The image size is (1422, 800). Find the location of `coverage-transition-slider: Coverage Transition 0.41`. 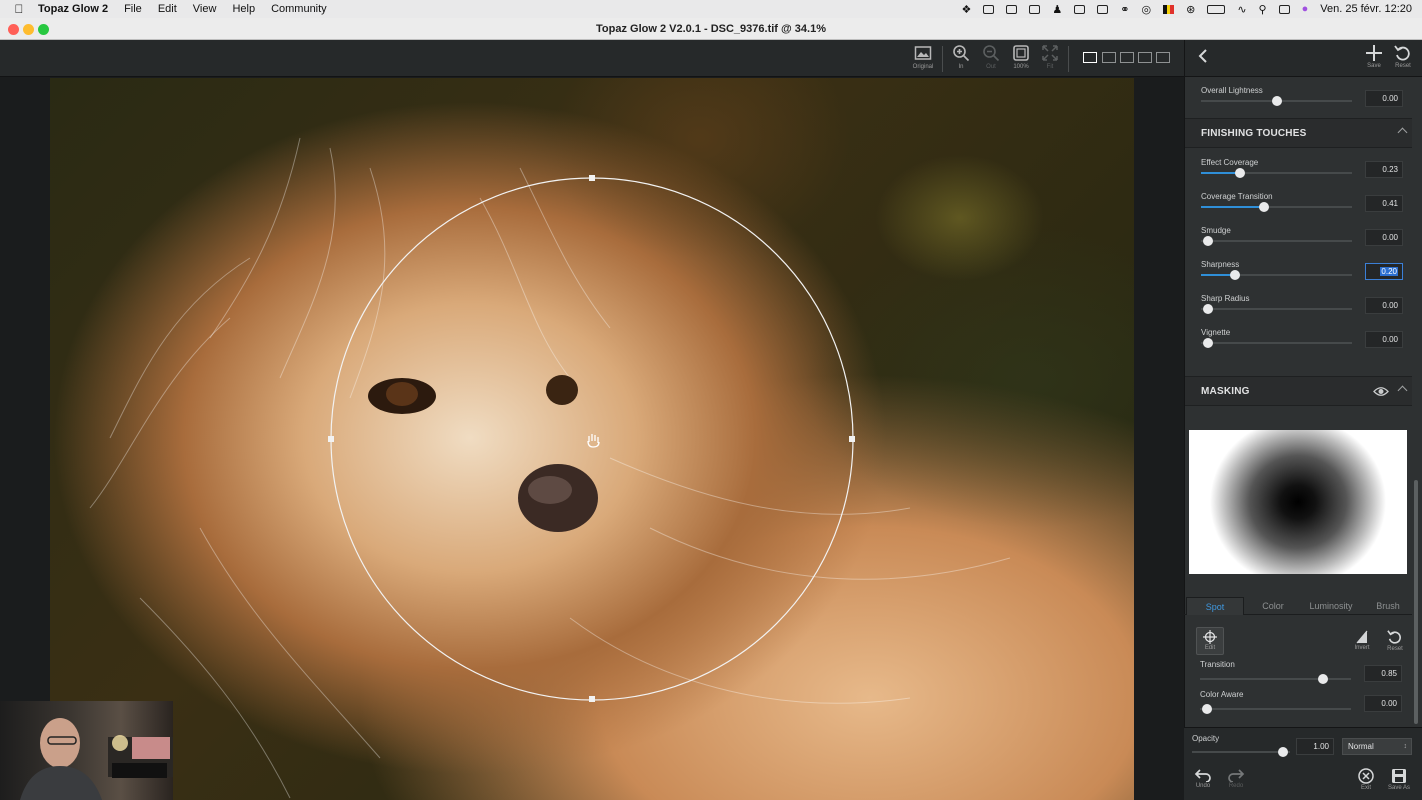

coverage-transition-slider: Coverage Transition 0.41 is located at coordinates (1298, 209).